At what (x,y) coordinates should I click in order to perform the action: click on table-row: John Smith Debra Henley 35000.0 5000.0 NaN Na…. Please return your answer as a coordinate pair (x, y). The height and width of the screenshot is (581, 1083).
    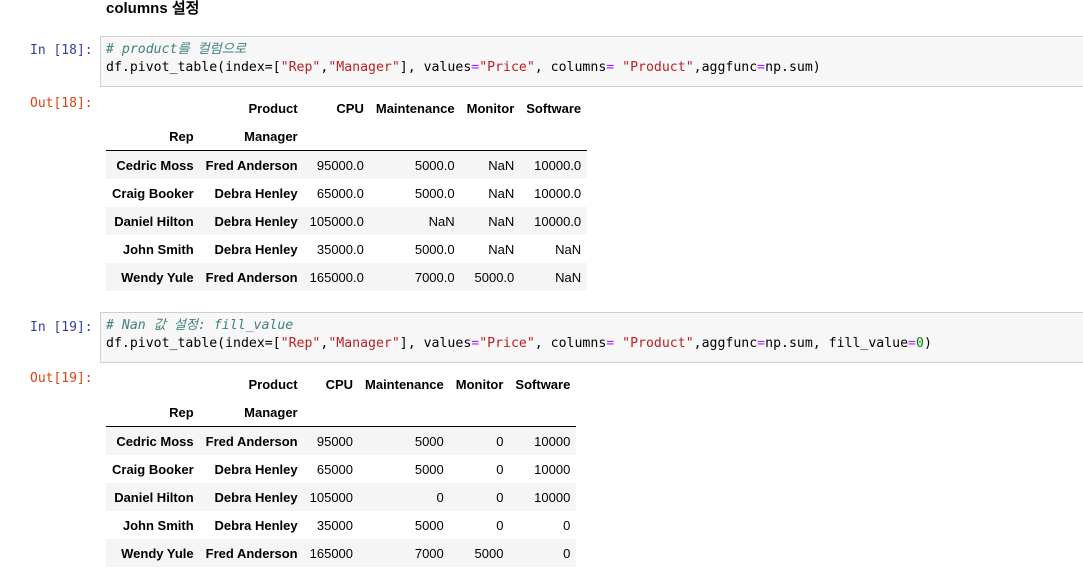
    Looking at the image, I should click on (346, 249).